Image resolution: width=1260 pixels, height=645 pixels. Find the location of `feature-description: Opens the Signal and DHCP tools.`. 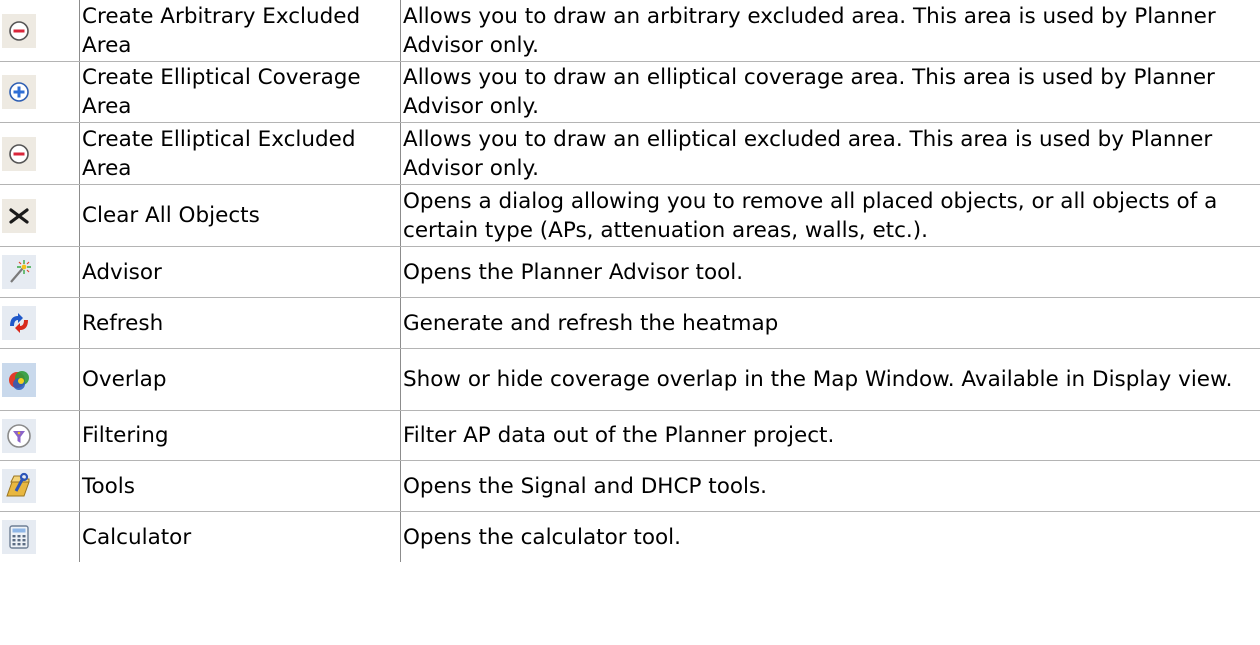

feature-description: Opens the Signal and DHCP tools. is located at coordinates (585, 486).